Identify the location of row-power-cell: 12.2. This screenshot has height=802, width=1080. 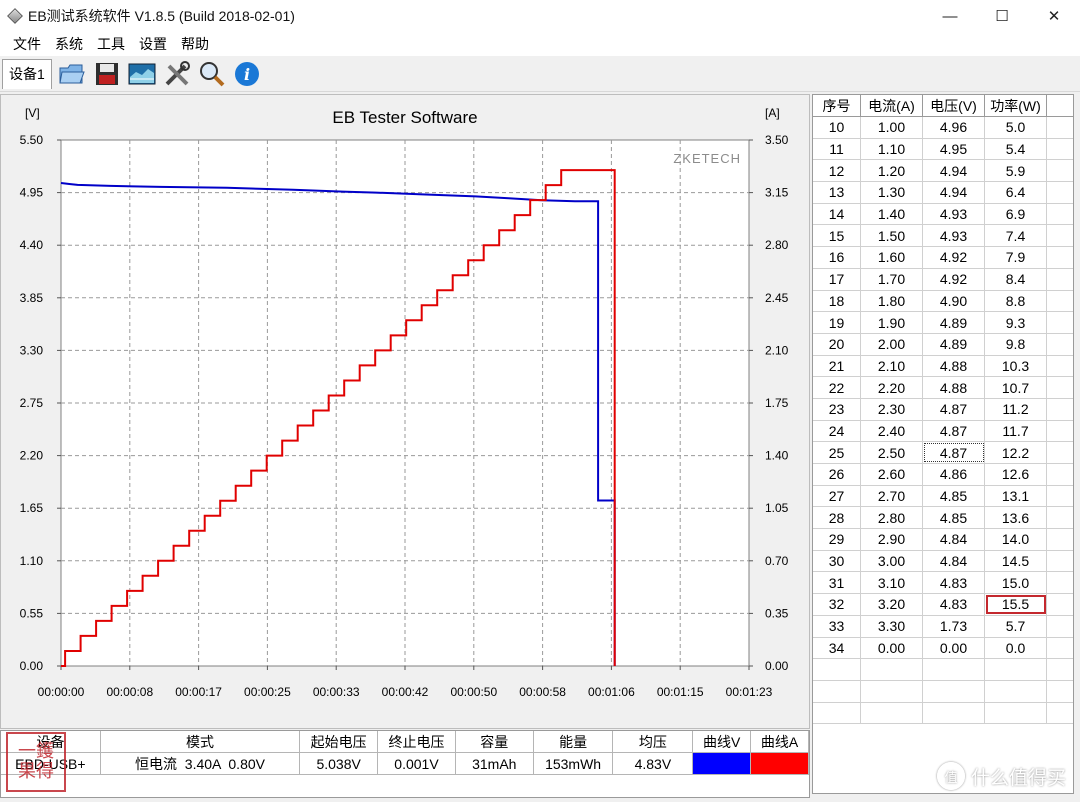
(1016, 452).